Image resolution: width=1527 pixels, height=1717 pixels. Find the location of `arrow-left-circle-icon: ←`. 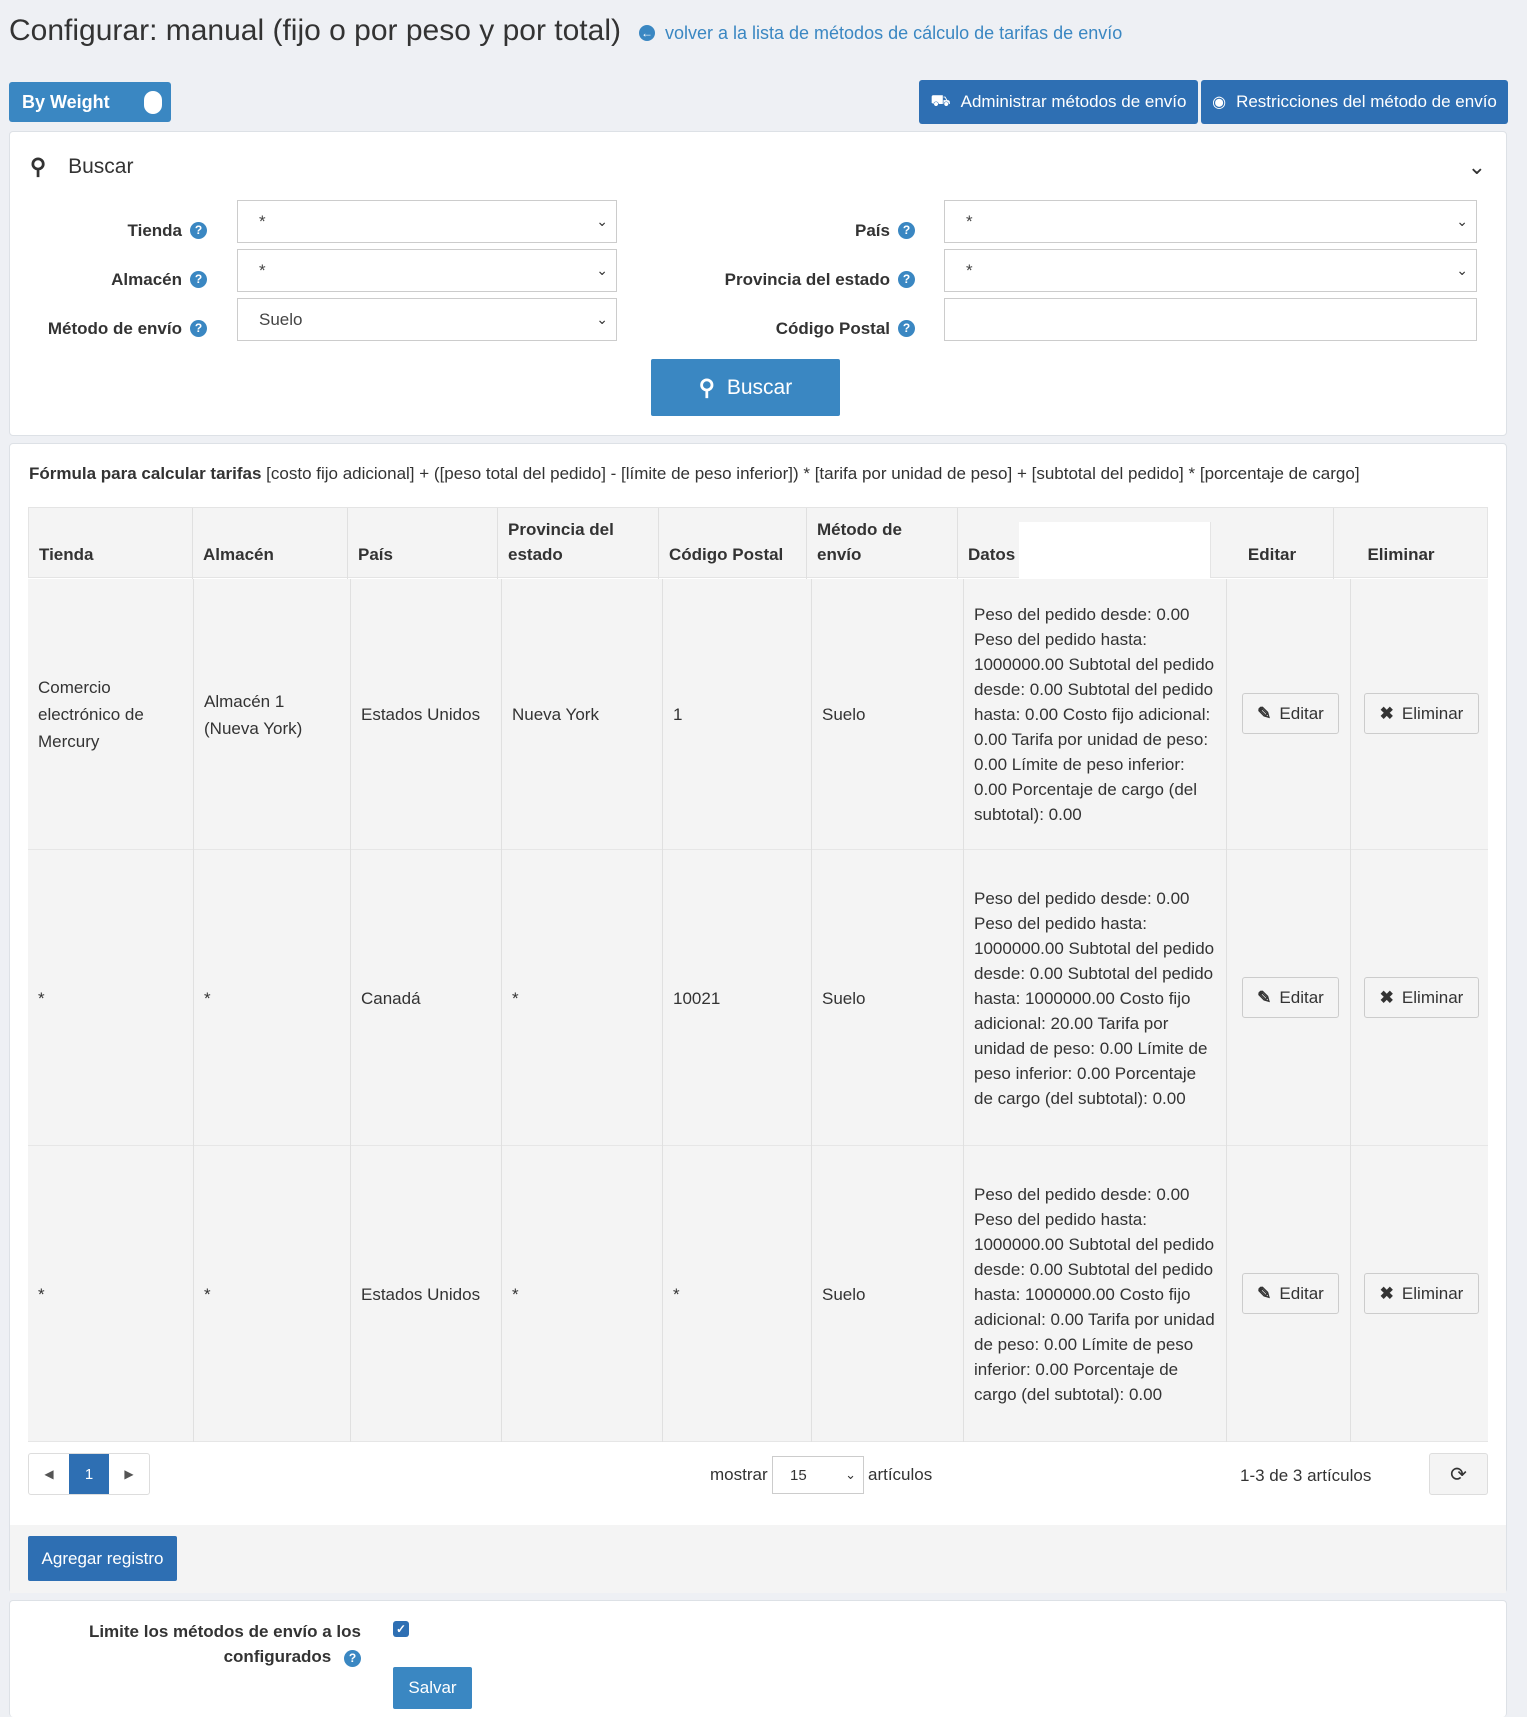

arrow-left-circle-icon: ← is located at coordinates (646, 33).